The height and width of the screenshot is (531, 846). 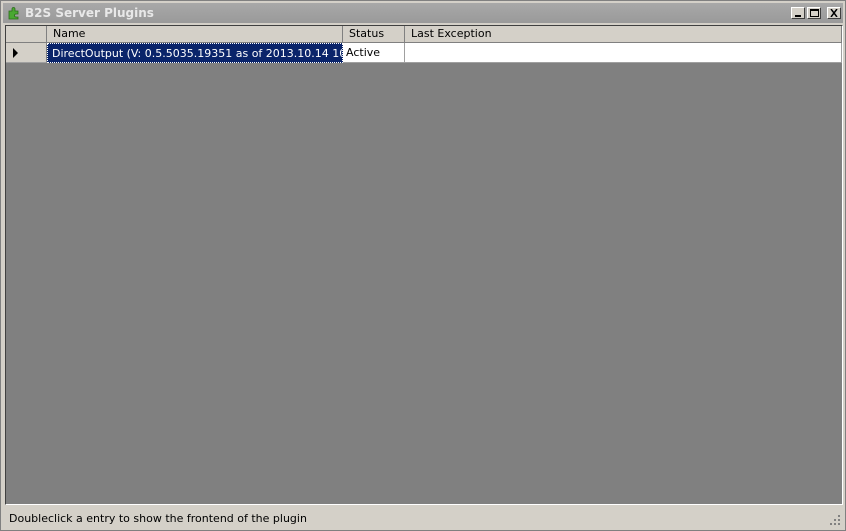 What do you see at coordinates (798, 16) in the screenshot?
I see `minimize-icon` at bounding box center [798, 16].